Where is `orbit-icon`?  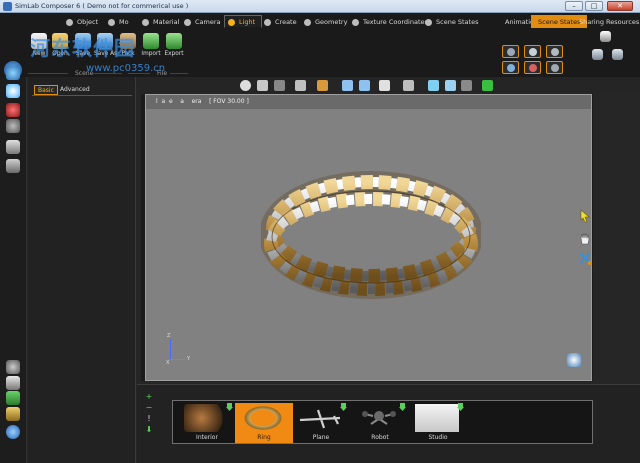 orbit-icon is located at coordinates (245, 85).